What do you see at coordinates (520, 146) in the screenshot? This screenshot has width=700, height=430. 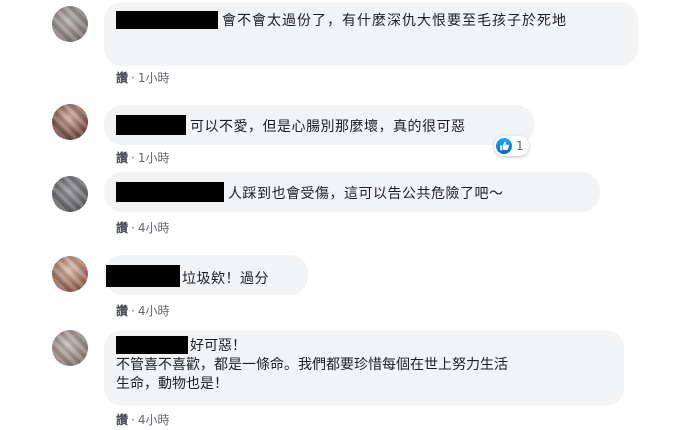 I see `reaction-count: 1` at bounding box center [520, 146].